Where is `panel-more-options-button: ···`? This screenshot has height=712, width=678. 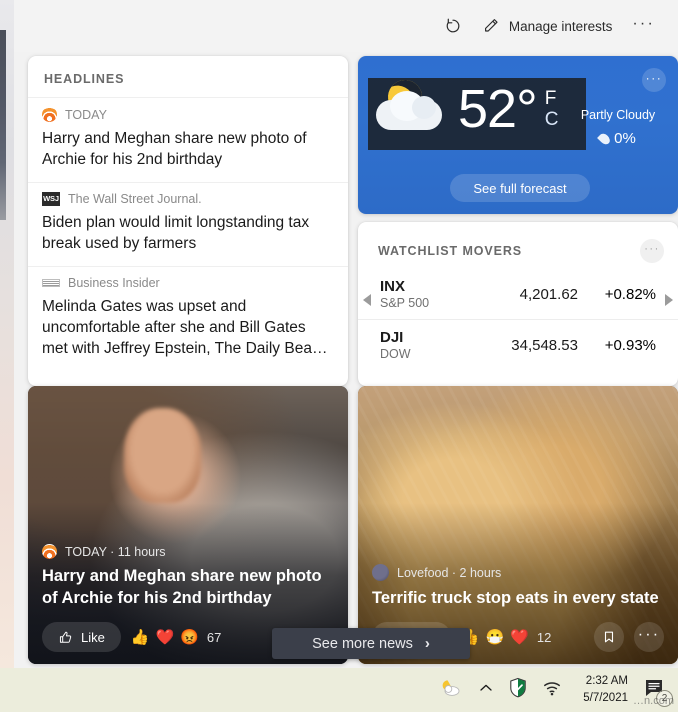
panel-more-options-button: ··· is located at coordinates (643, 26).